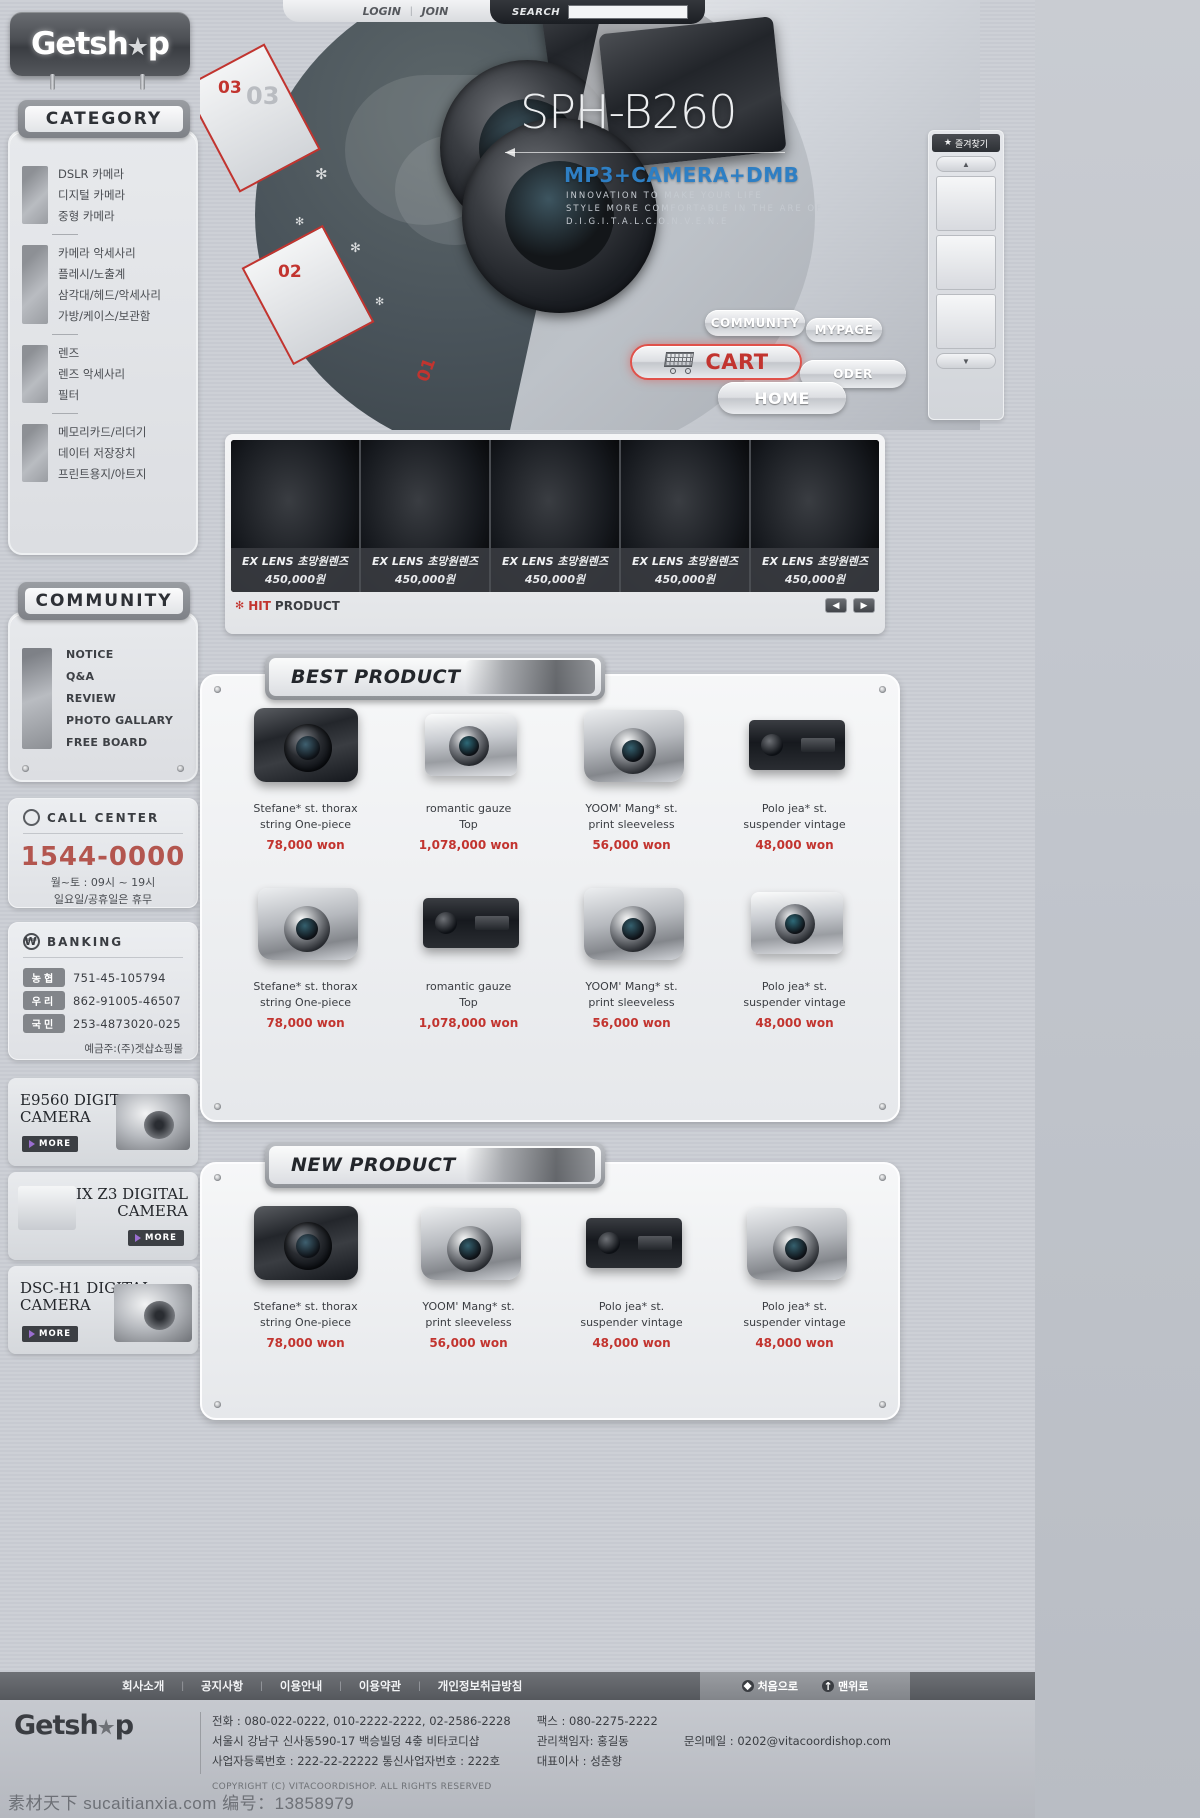  I want to click on bank-account-number: 862-91005-46507, so click(127, 1000).